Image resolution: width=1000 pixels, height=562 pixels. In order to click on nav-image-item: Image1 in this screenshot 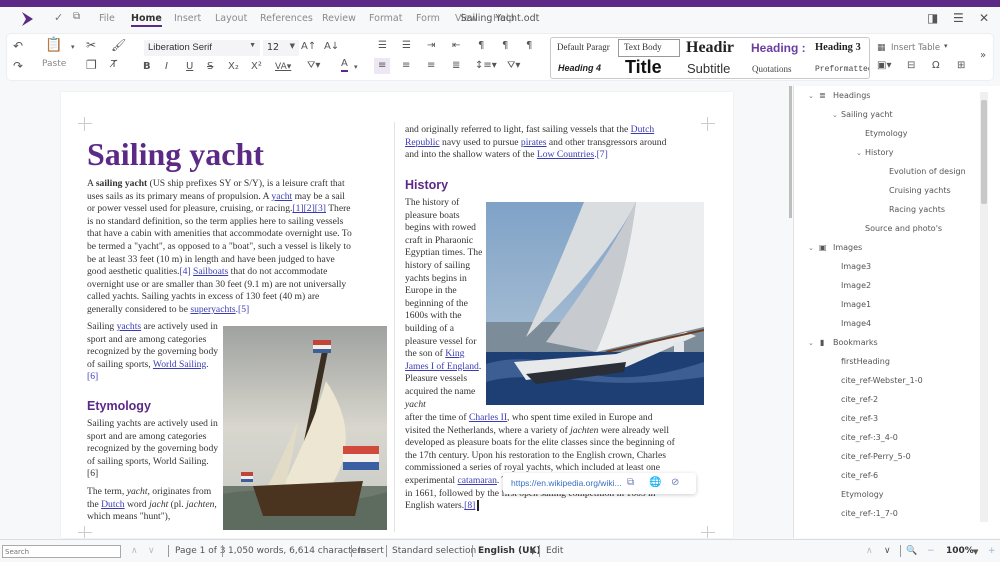, I will do `click(856, 304)`.